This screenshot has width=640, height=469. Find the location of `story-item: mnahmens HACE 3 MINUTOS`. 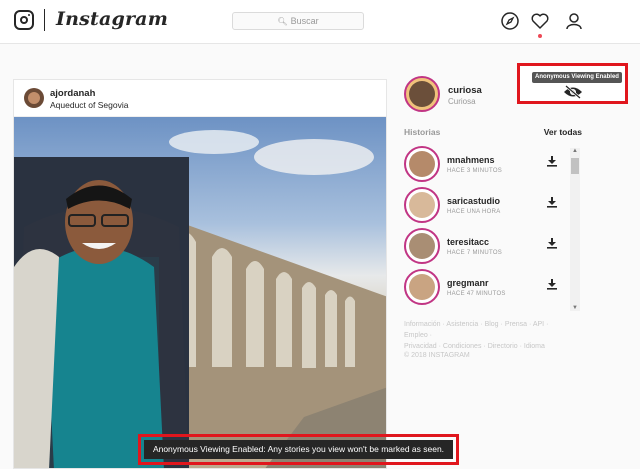

story-item: mnahmens HACE 3 MINUTOS is located at coordinates (488, 165).